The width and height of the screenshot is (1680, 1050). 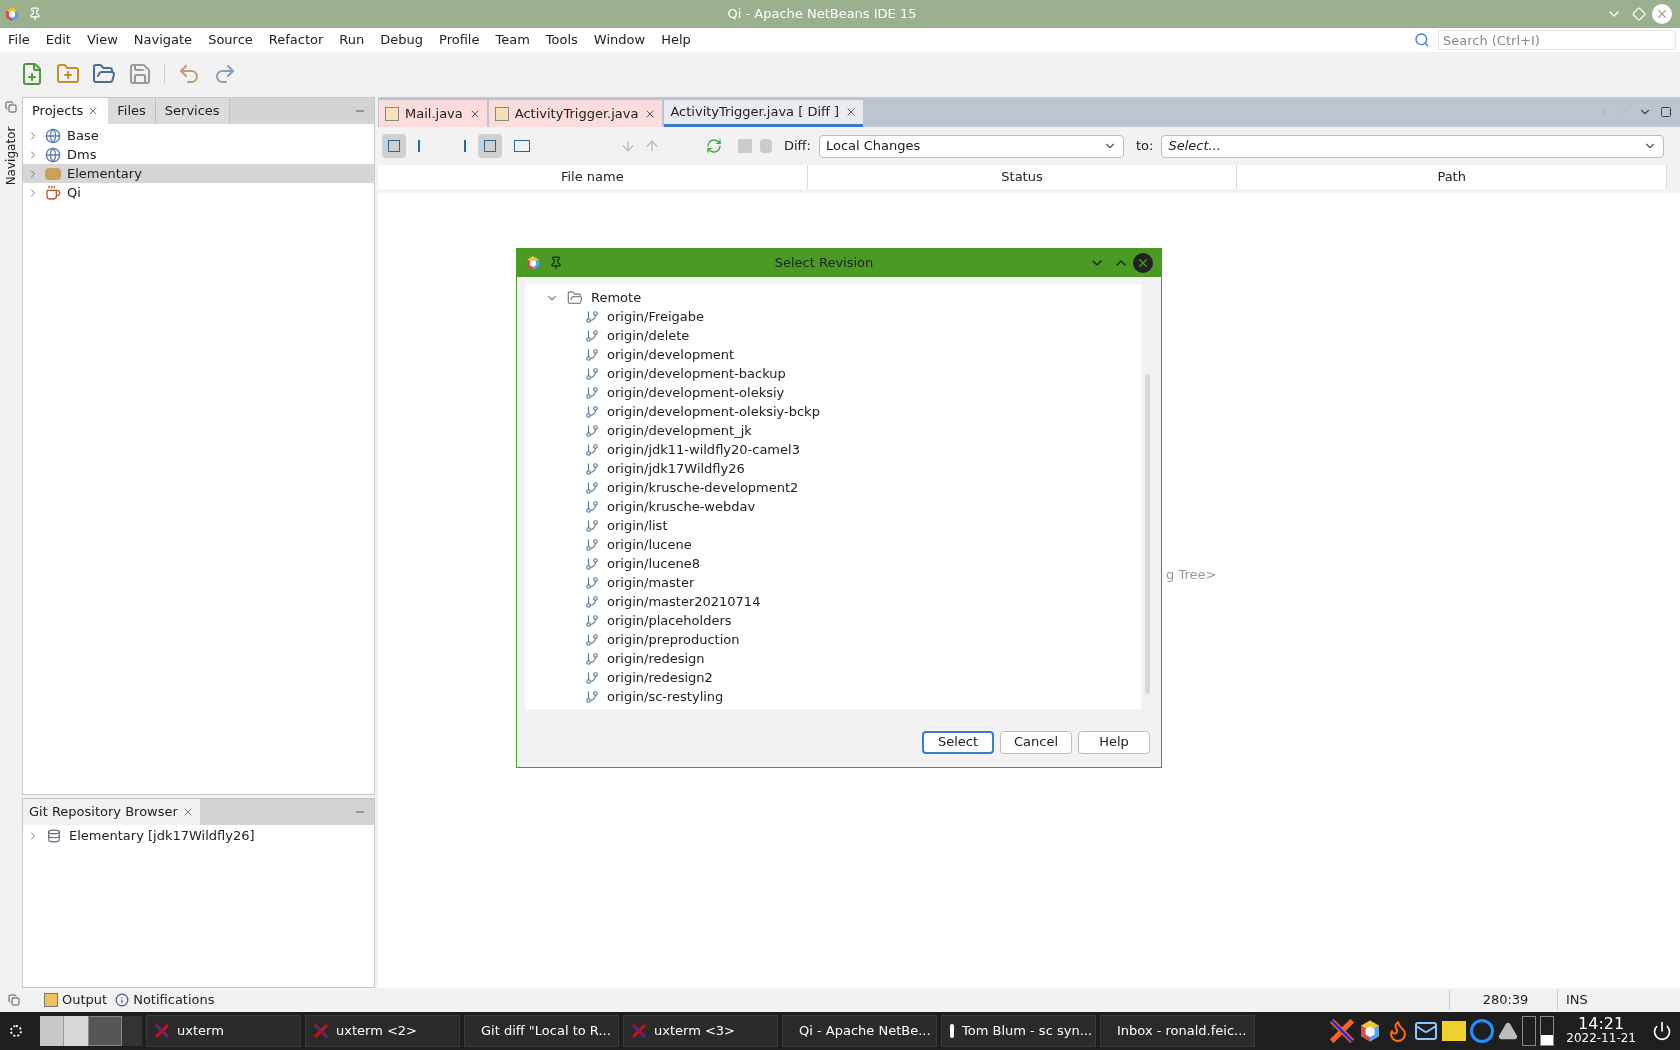 What do you see at coordinates (1342, 1031) in the screenshot?
I see `x-icon` at bounding box center [1342, 1031].